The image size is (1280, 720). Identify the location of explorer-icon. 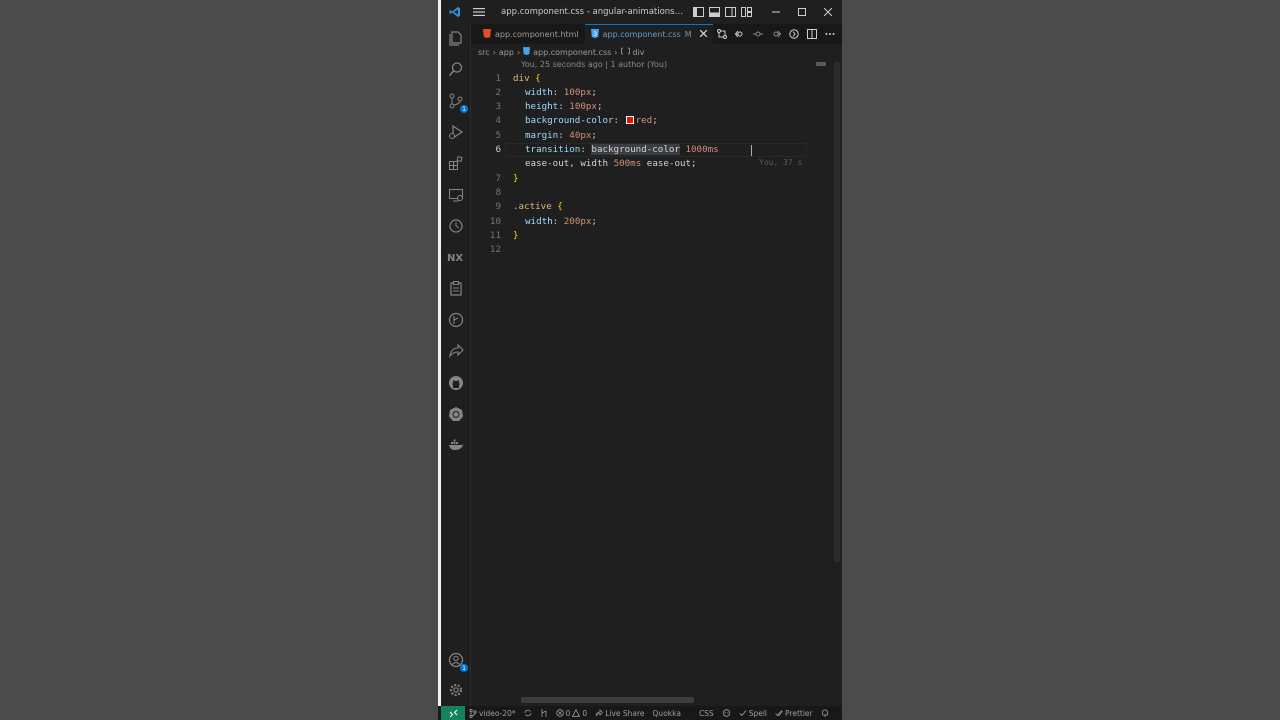
(456, 38).